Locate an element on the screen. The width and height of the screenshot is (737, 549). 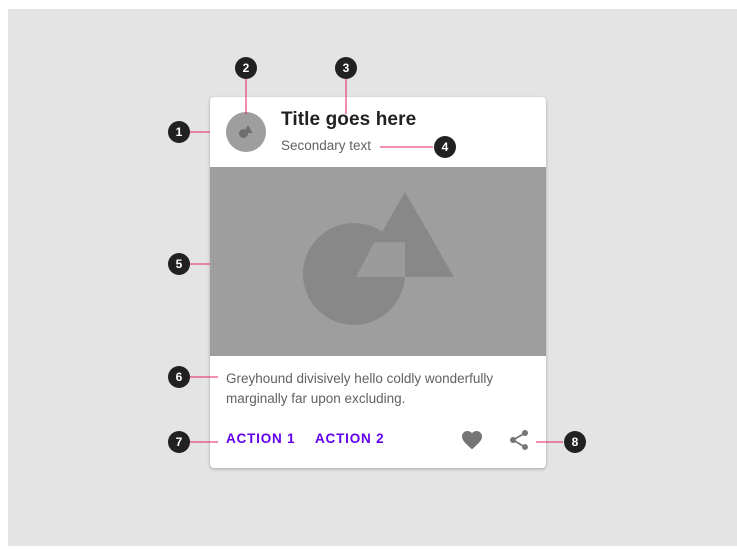
marker-1: 1 is located at coordinates (179, 132).